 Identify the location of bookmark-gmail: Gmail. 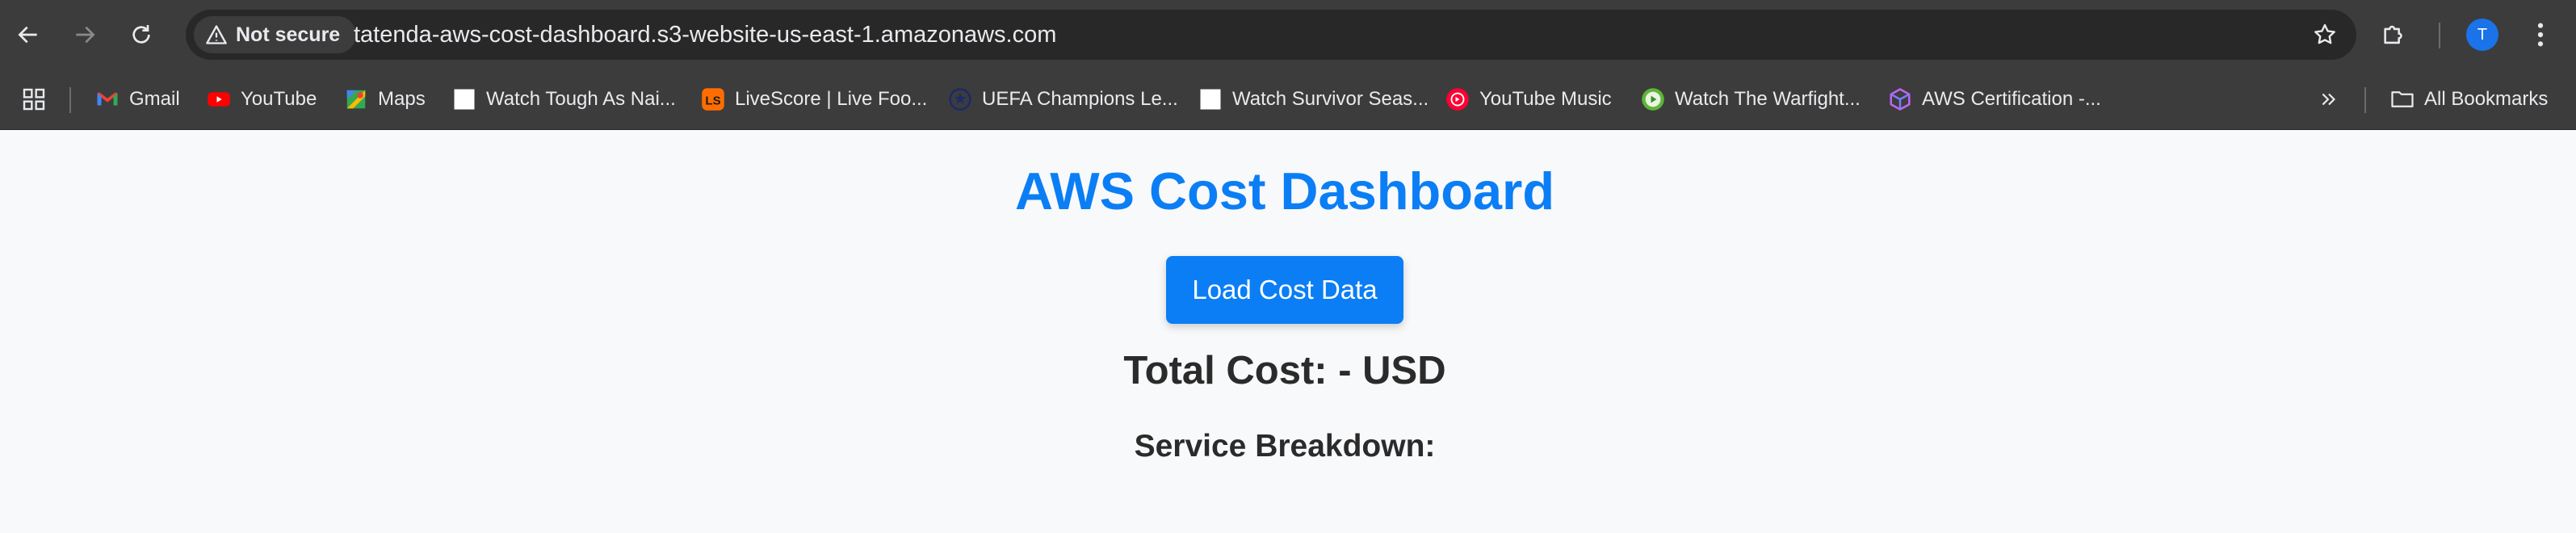
(137, 99).